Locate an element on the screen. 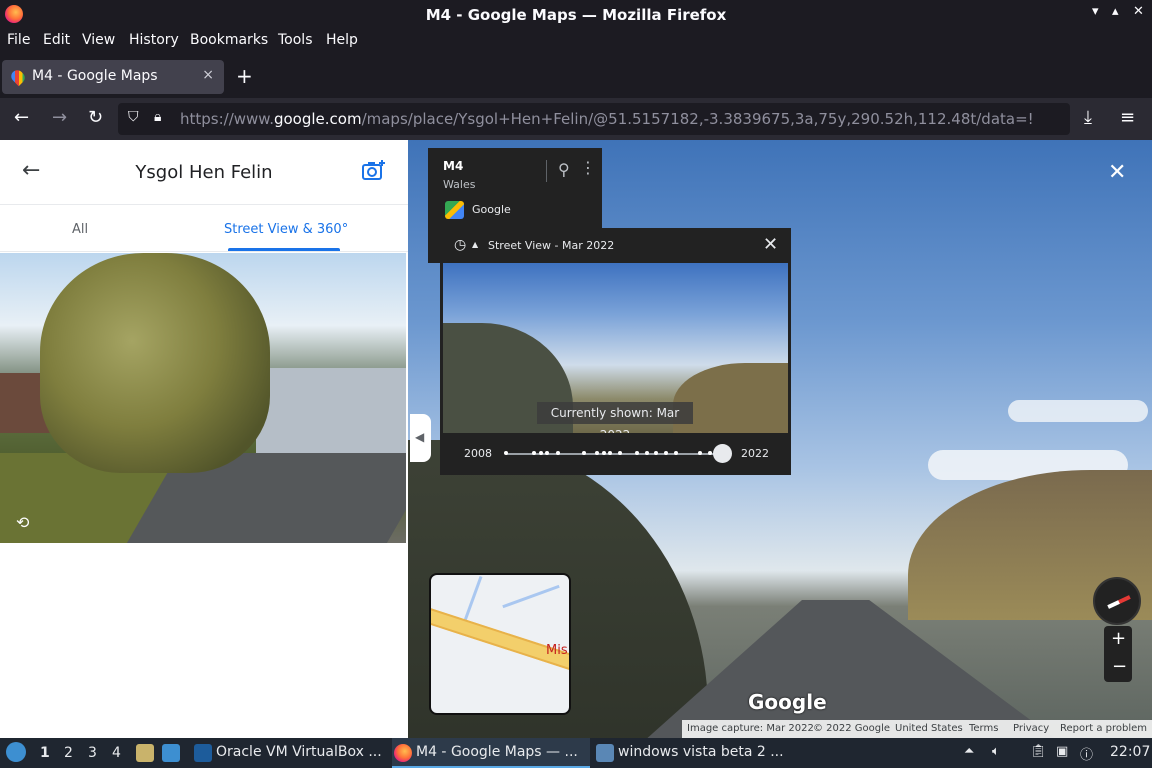  workspace-3: 3 is located at coordinates (92, 753).